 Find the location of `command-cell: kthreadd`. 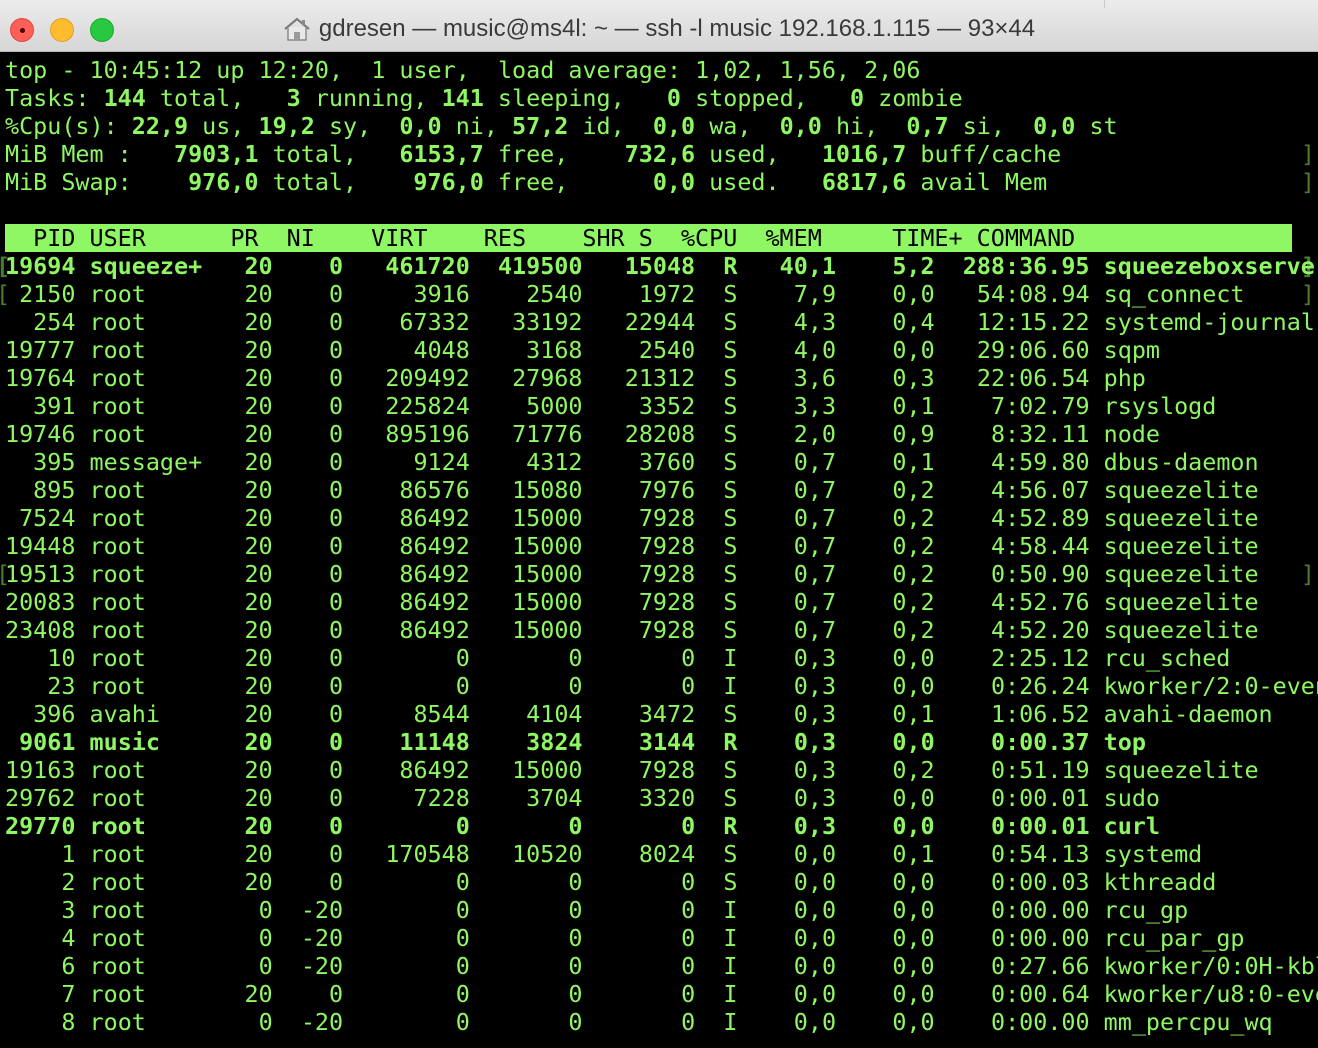

command-cell: kthreadd is located at coordinates (1160, 882).